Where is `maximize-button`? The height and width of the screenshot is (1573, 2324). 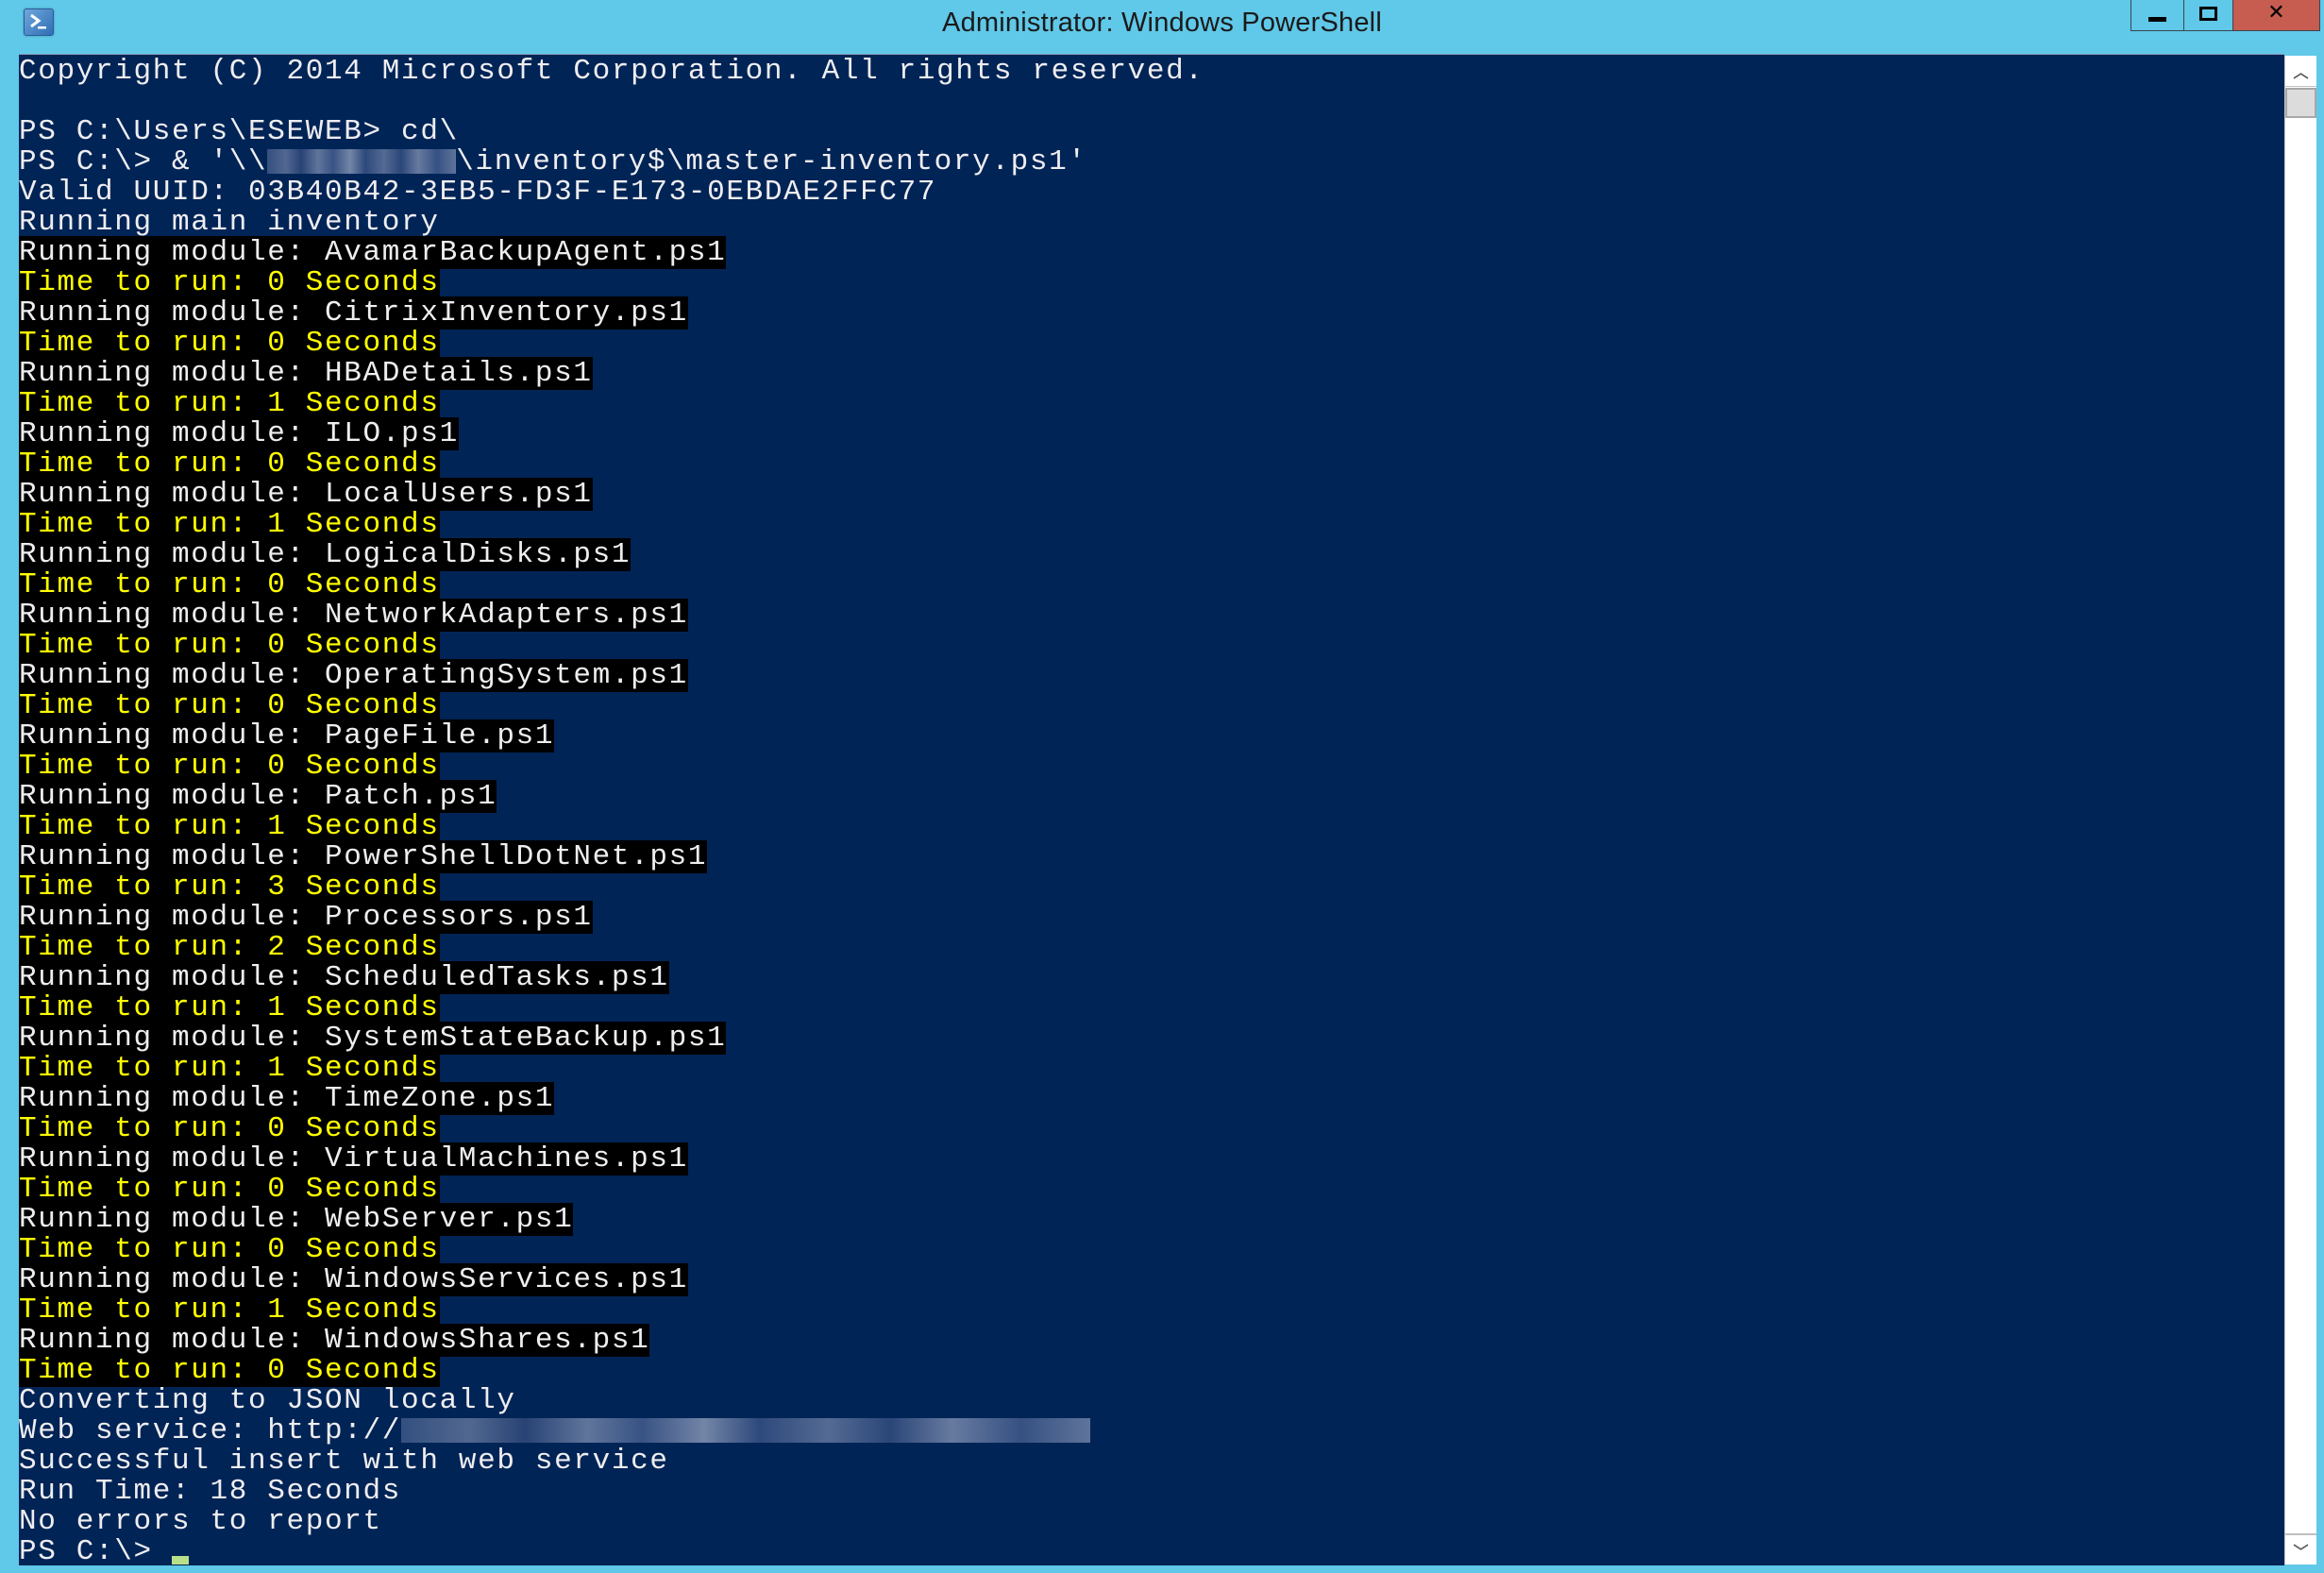
maximize-button is located at coordinates (2208, 15).